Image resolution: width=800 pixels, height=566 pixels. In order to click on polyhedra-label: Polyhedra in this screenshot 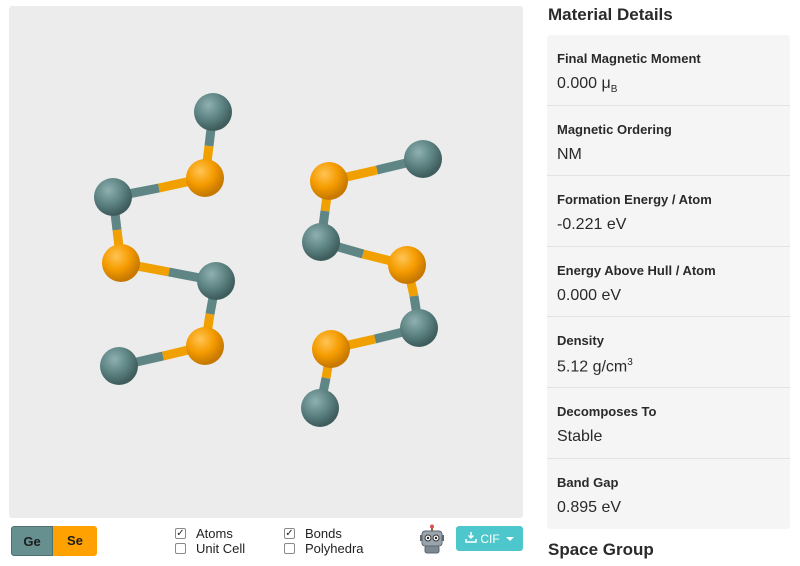, I will do `click(334, 548)`.